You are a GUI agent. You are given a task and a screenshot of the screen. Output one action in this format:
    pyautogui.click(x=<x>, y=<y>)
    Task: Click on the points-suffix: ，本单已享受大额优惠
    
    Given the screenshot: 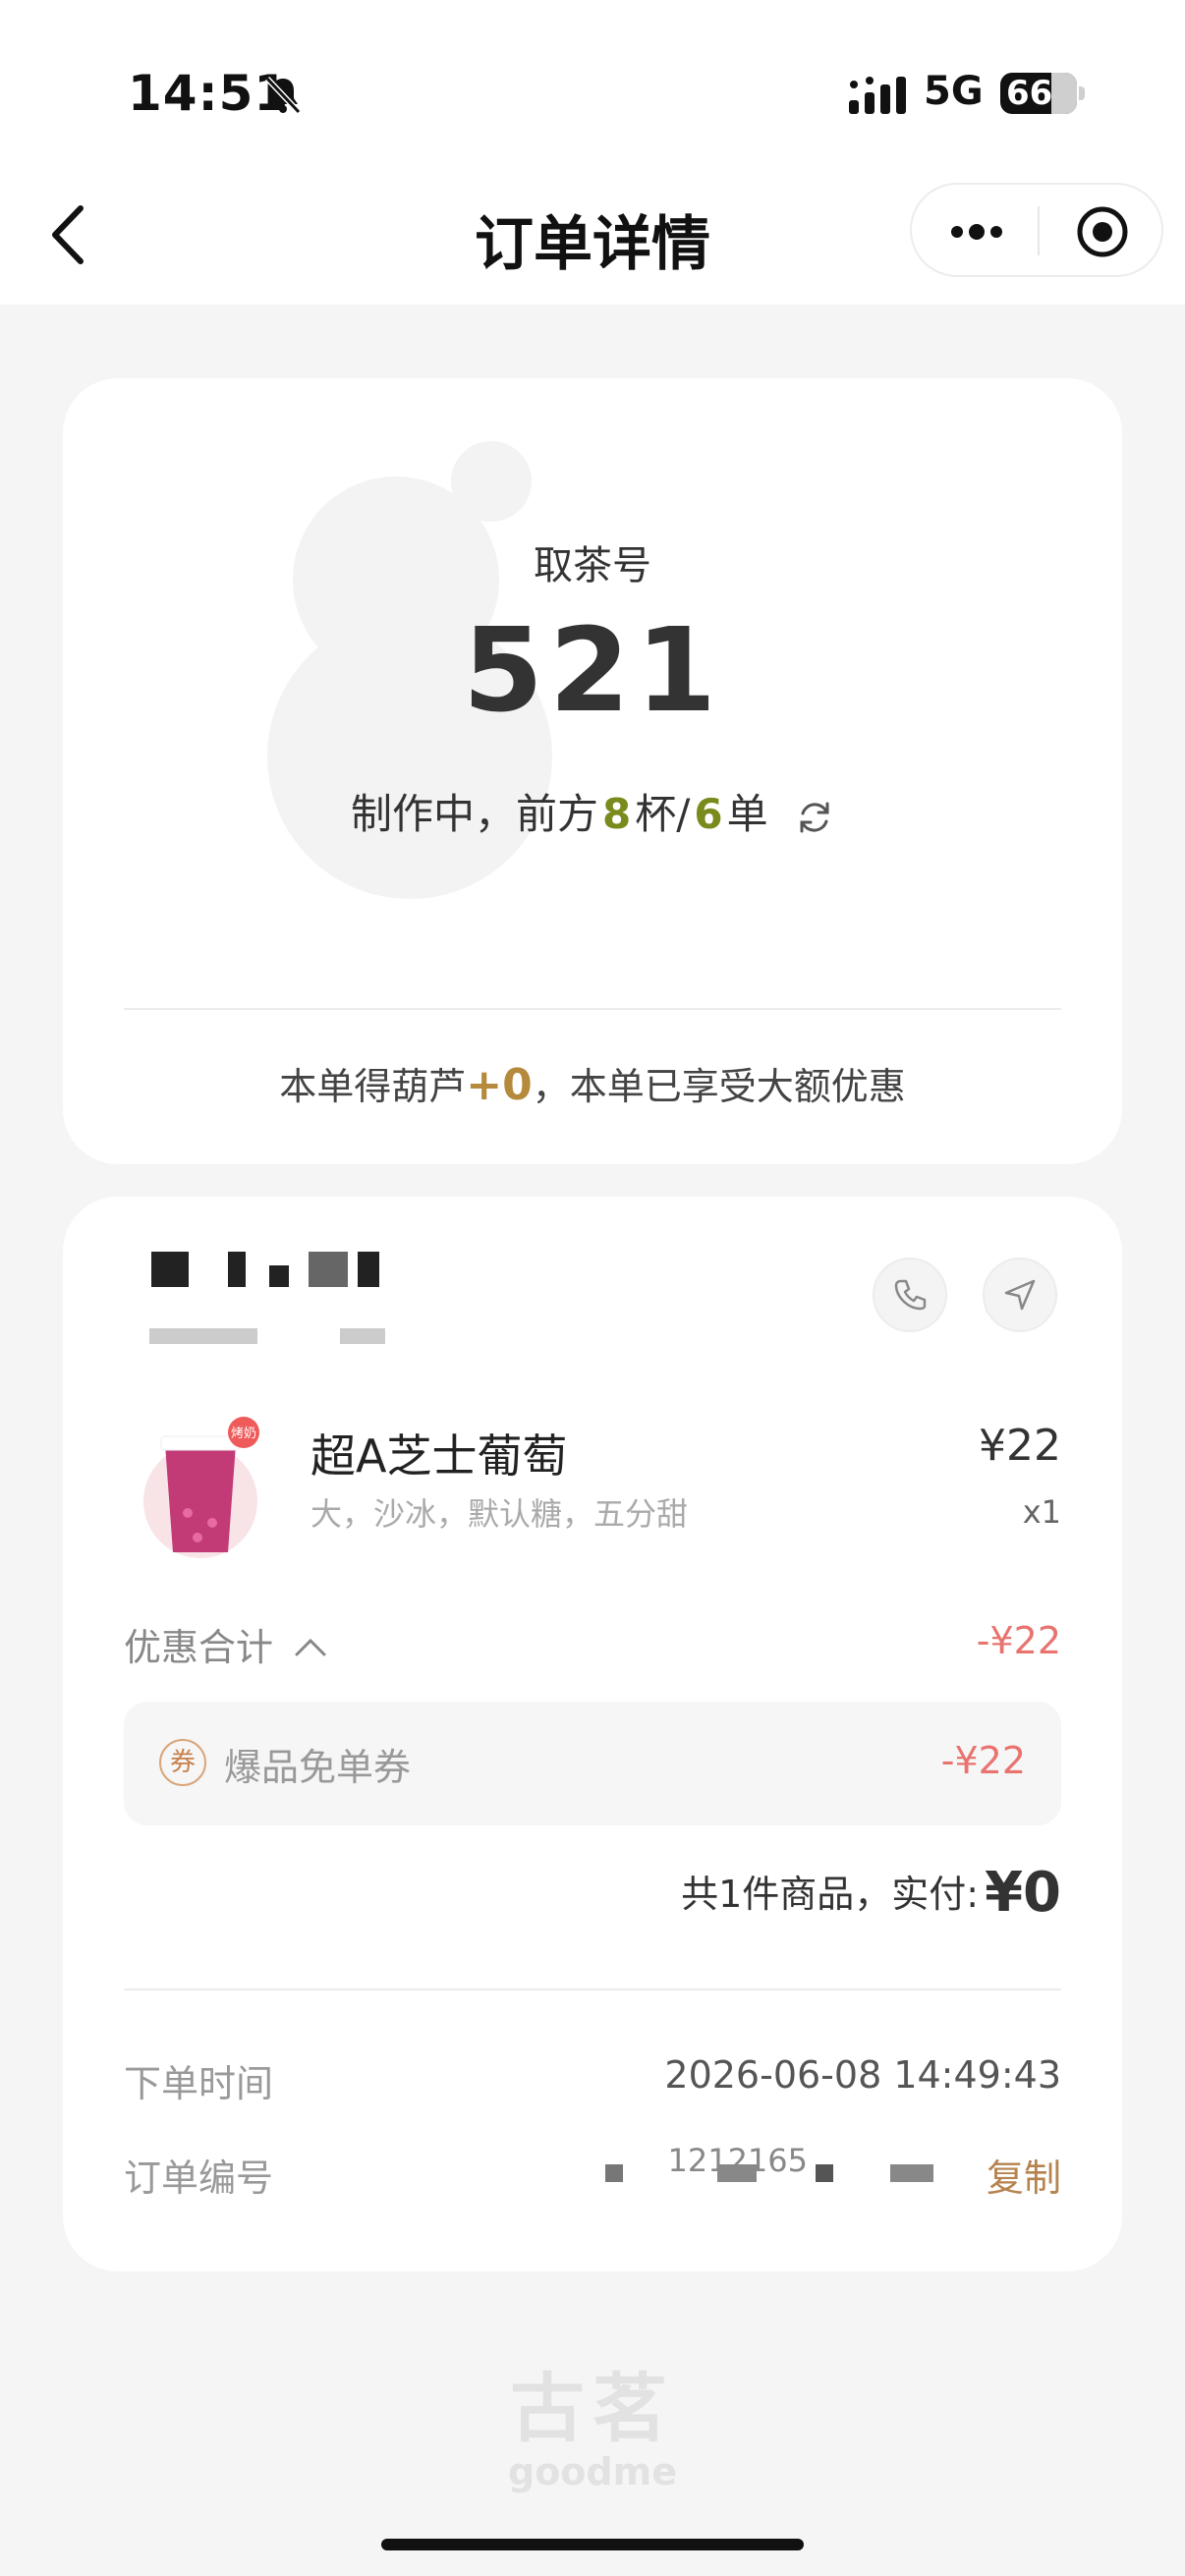 What is the action you would take?
    pyautogui.click(x=719, y=1086)
    